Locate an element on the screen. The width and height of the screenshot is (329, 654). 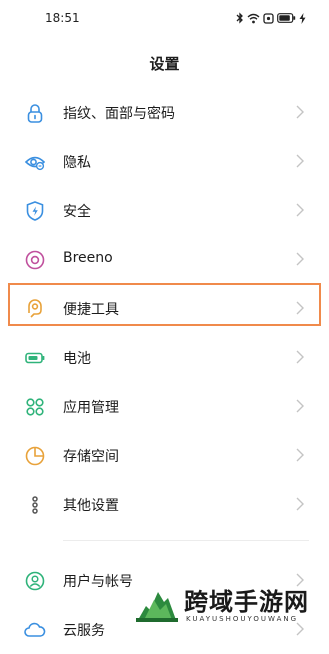
settings-item-label: Breeno is located at coordinates (88, 258).